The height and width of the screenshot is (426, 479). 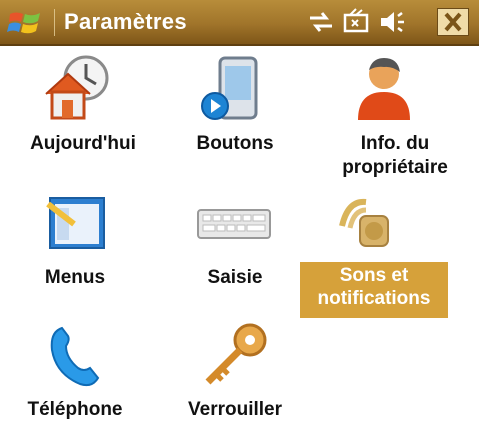 I want to click on item-sons-notifications: Sons et notifications, so click(x=375, y=259).